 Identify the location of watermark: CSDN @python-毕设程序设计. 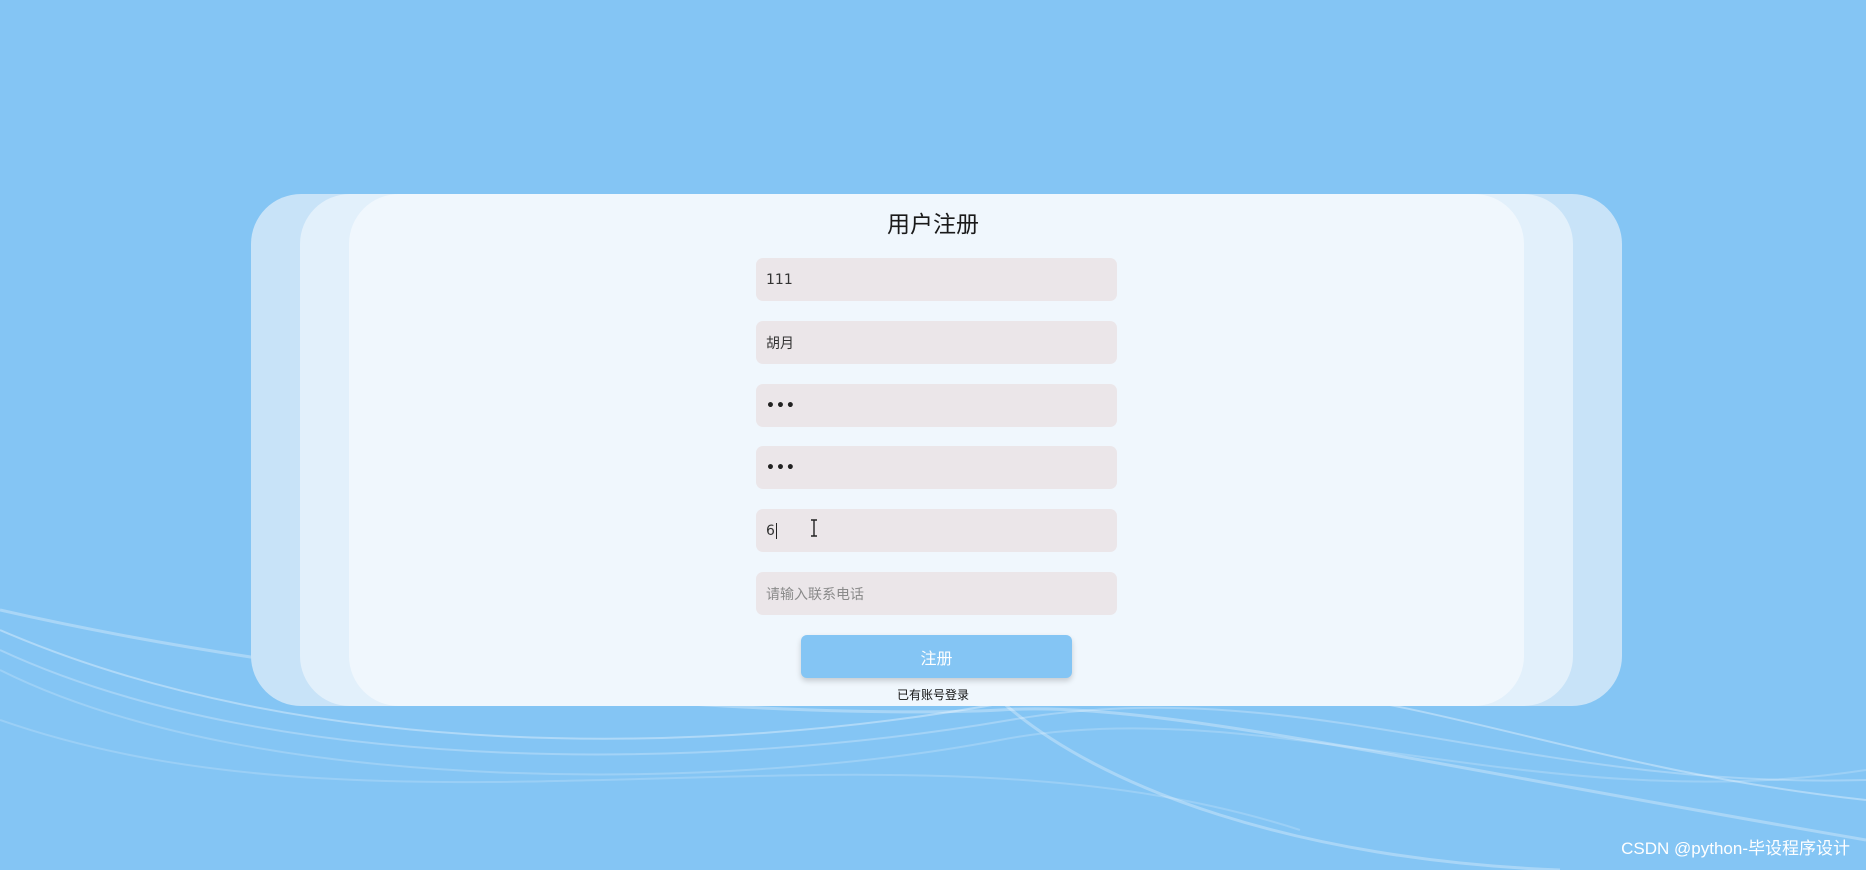
(1735, 848).